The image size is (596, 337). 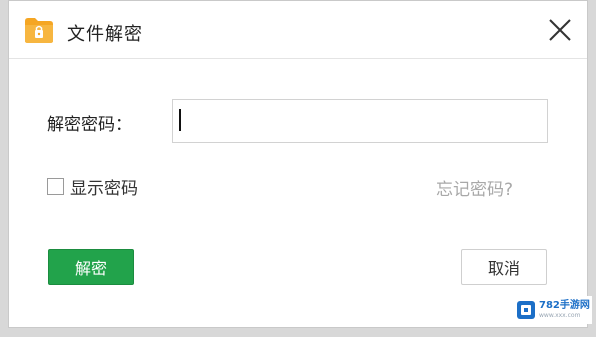 I want to click on password-label: 解密密码：, so click(x=89, y=125).